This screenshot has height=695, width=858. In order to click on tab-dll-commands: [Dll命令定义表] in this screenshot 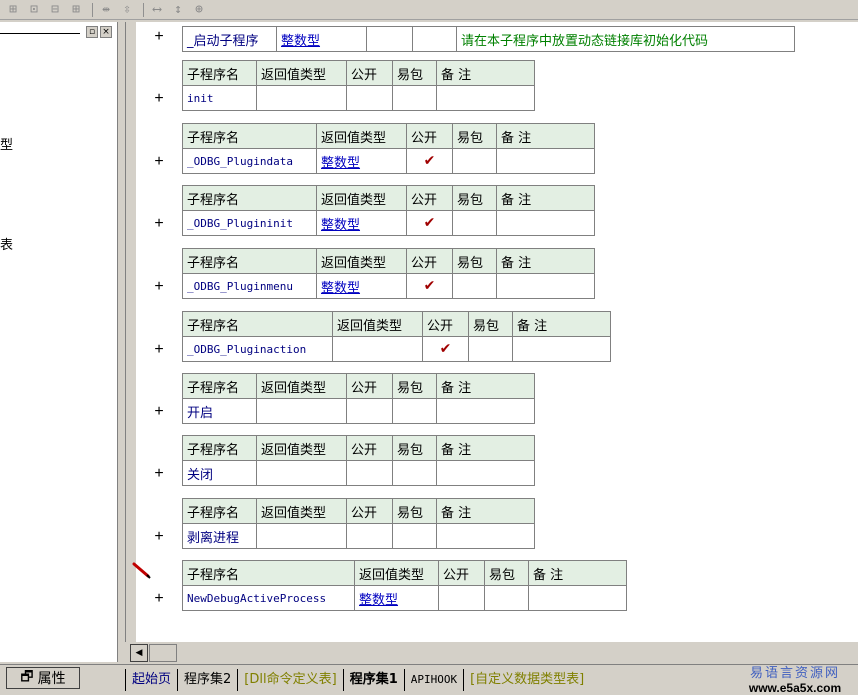, I will do `click(289, 680)`.